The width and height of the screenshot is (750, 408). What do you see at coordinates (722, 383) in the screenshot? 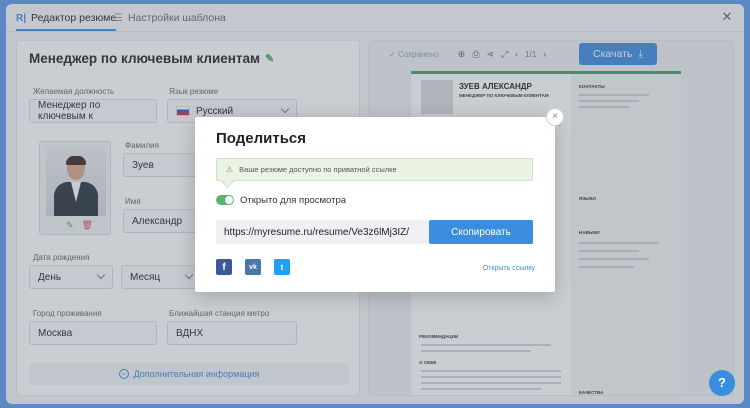
I see `help-button: ?` at bounding box center [722, 383].